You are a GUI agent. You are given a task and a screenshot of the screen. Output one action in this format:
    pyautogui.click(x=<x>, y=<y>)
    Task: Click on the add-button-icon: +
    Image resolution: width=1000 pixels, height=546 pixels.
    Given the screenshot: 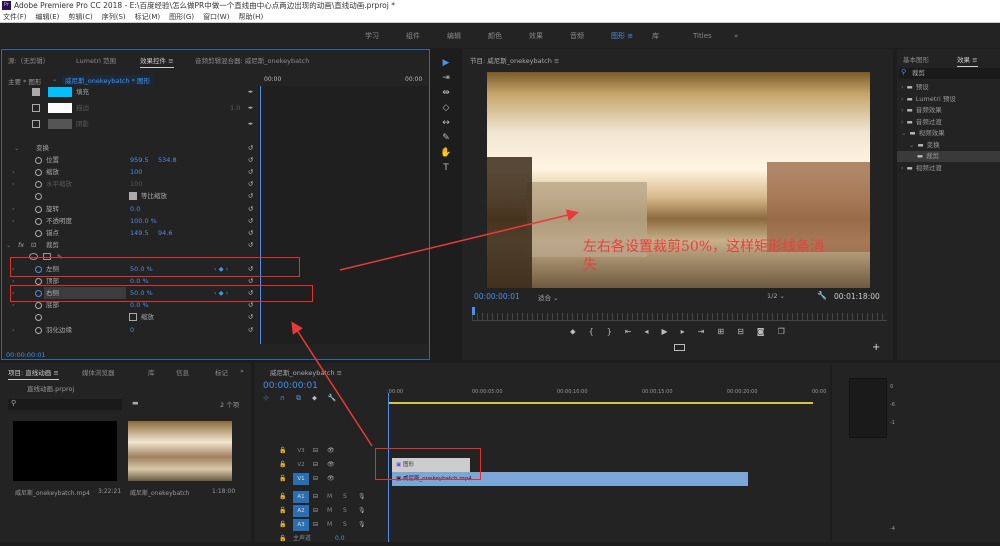 What is the action you would take?
    pyautogui.click(x=876, y=347)
    